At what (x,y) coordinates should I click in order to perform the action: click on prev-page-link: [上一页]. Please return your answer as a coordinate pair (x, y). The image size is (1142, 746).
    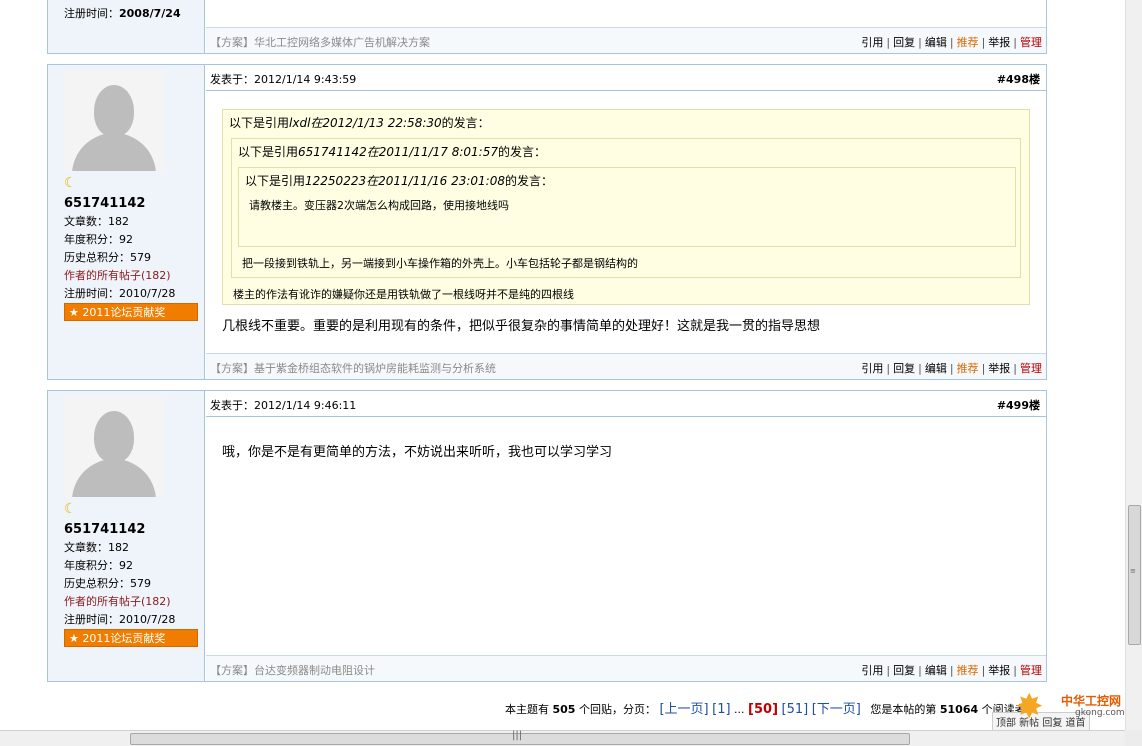
    Looking at the image, I should click on (683, 709).